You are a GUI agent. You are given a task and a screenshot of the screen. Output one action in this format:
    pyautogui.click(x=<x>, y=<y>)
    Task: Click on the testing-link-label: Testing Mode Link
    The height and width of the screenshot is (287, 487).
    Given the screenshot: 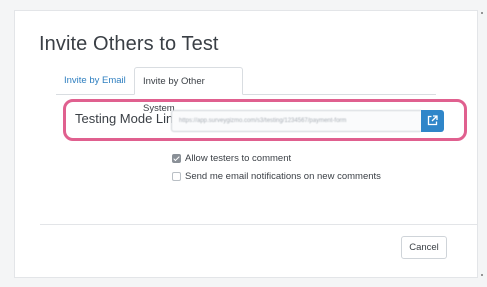 What is the action you would take?
    pyautogui.click(x=127, y=118)
    